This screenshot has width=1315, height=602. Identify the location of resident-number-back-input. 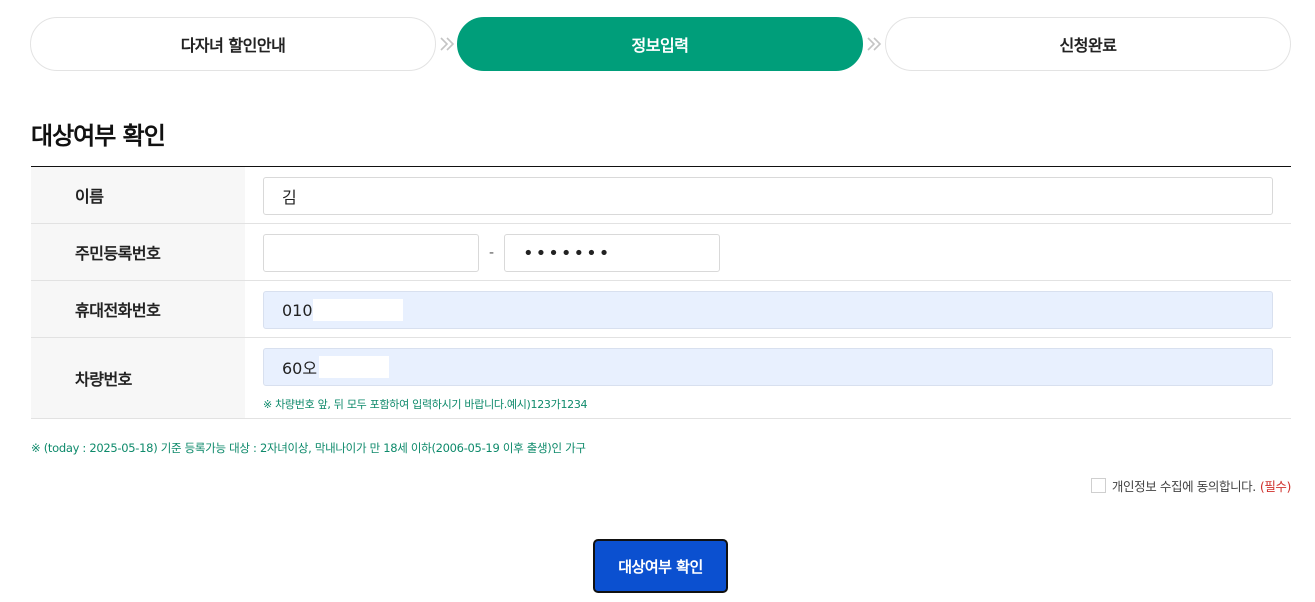
(612, 253).